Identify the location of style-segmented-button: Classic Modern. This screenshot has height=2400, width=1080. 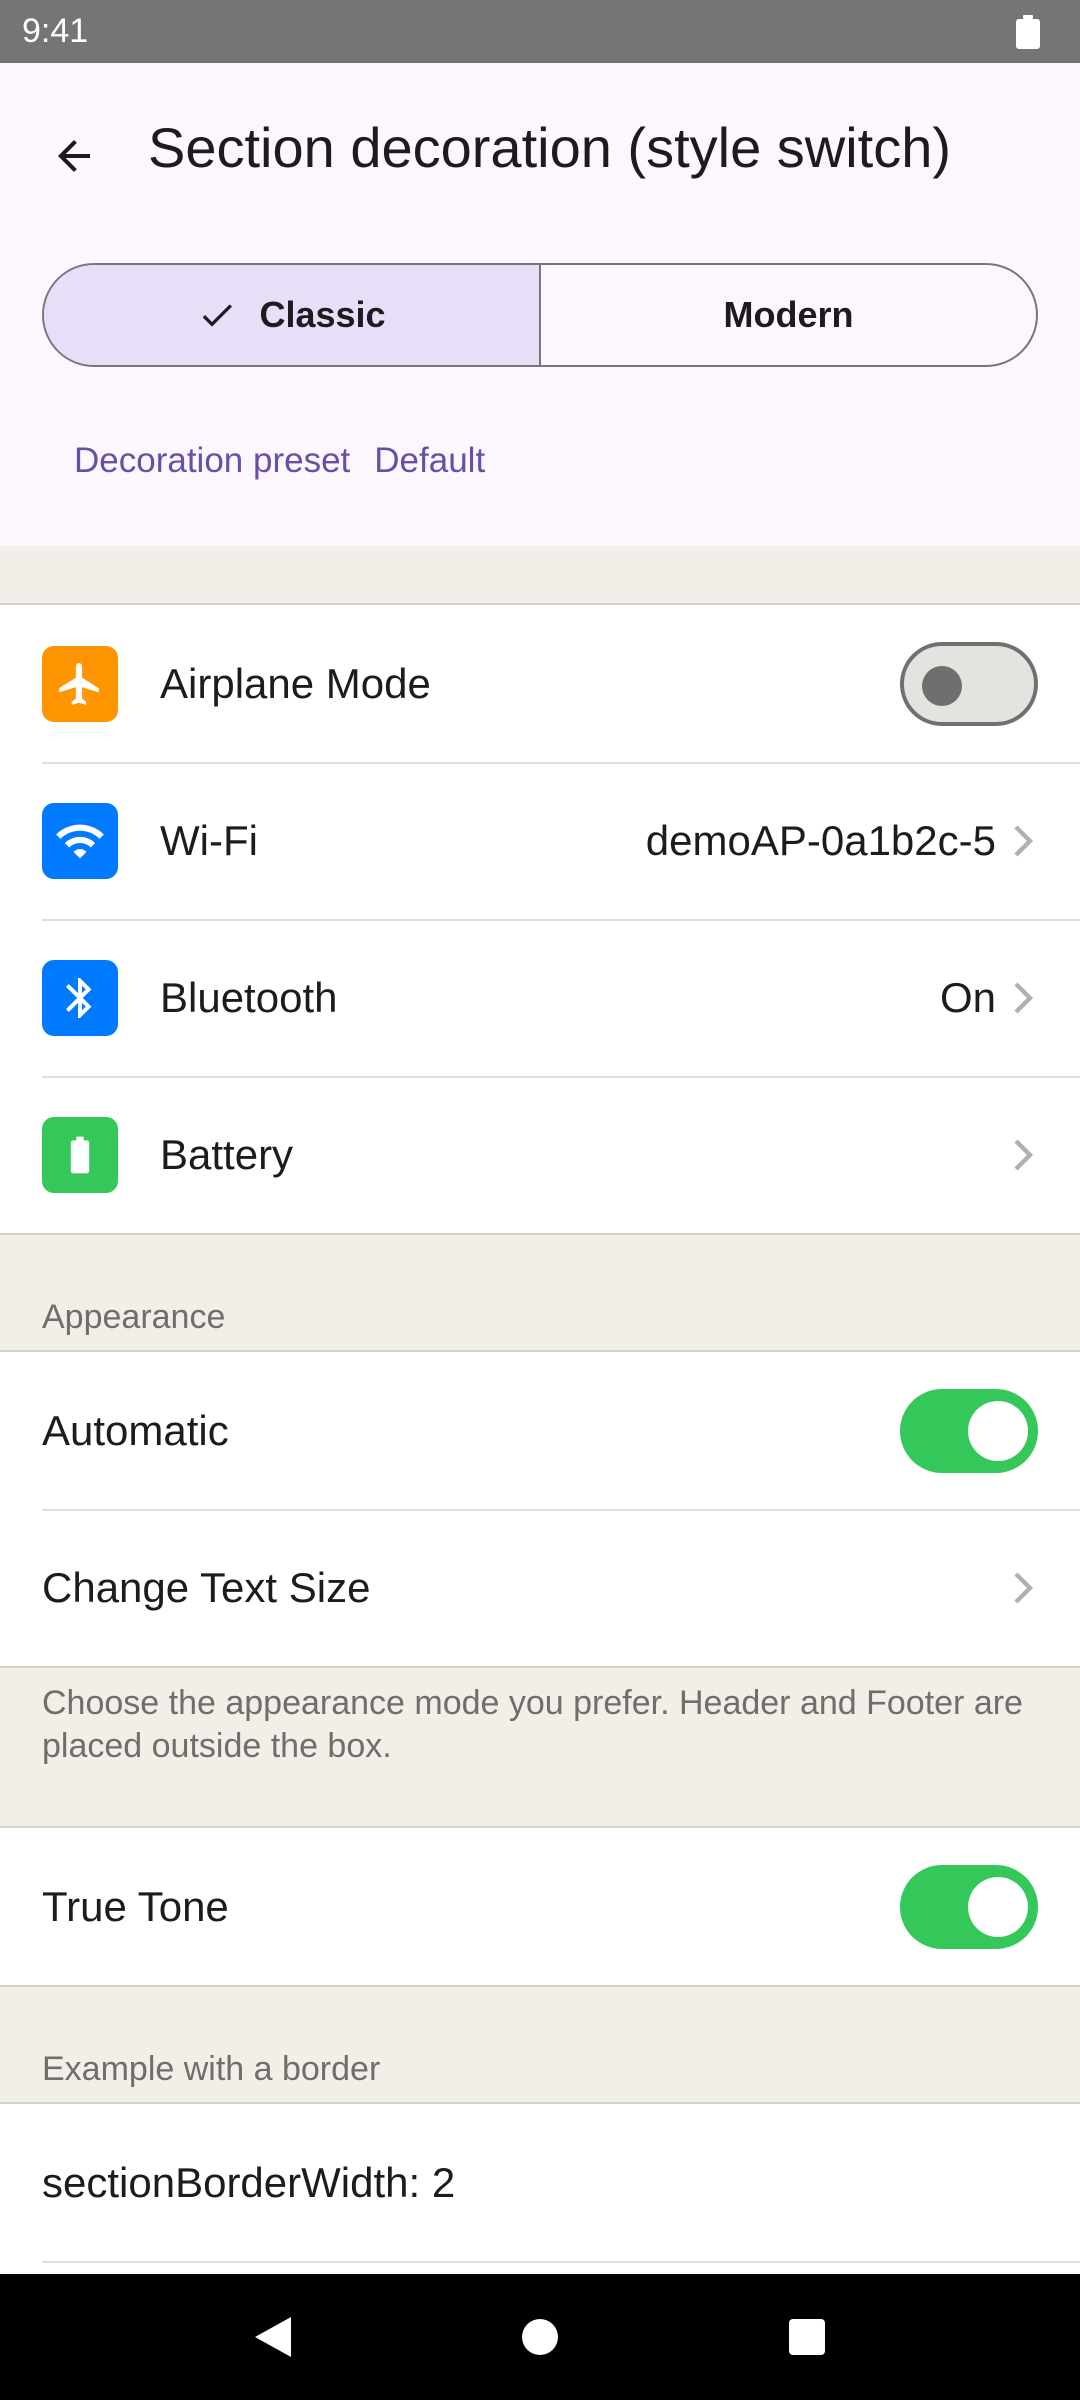
(540, 315).